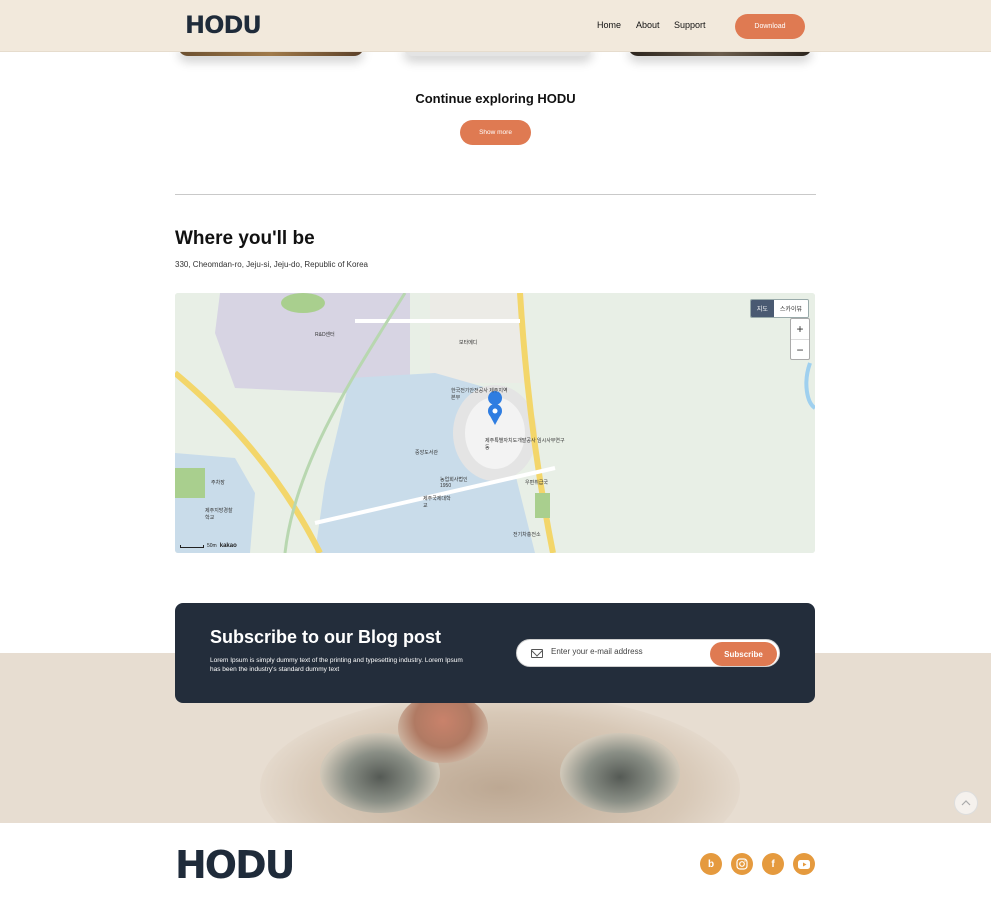 The height and width of the screenshot is (905, 991). What do you see at coordinates (800, 329) in the screenshot?
I see `zoom-in-button: +` at bounding box center [800, 329].